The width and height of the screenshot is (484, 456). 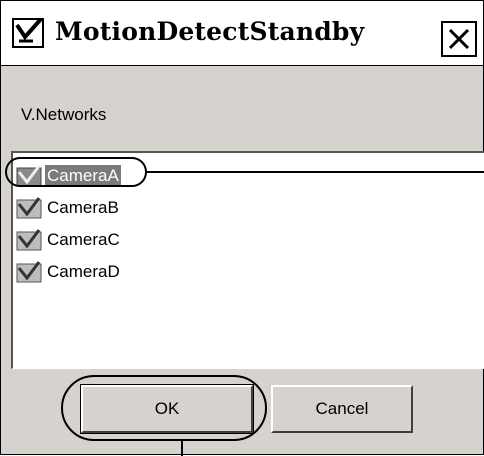 What do you see at coordinates (315, 172) in the screenshot?
I see `callout-line-camera-a` at bounding box center [315, 172].